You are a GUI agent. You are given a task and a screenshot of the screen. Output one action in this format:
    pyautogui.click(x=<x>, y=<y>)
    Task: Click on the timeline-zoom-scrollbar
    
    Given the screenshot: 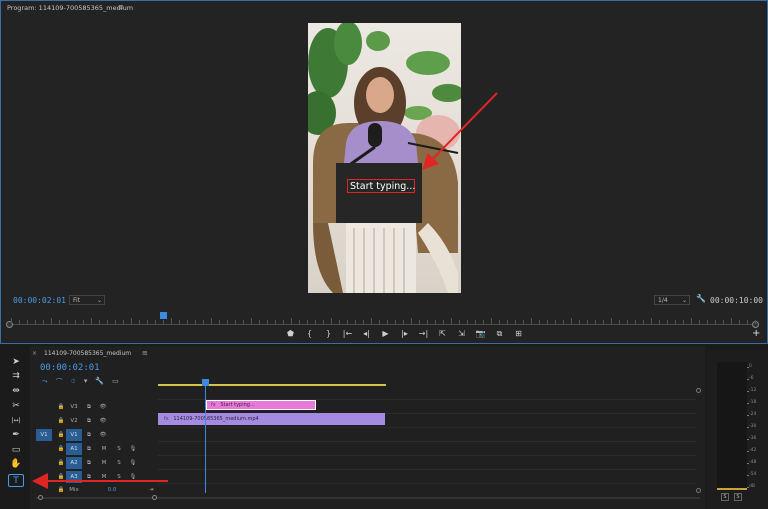 What is the action you would take?
    pyautogui.click(x=368, y=498)
    